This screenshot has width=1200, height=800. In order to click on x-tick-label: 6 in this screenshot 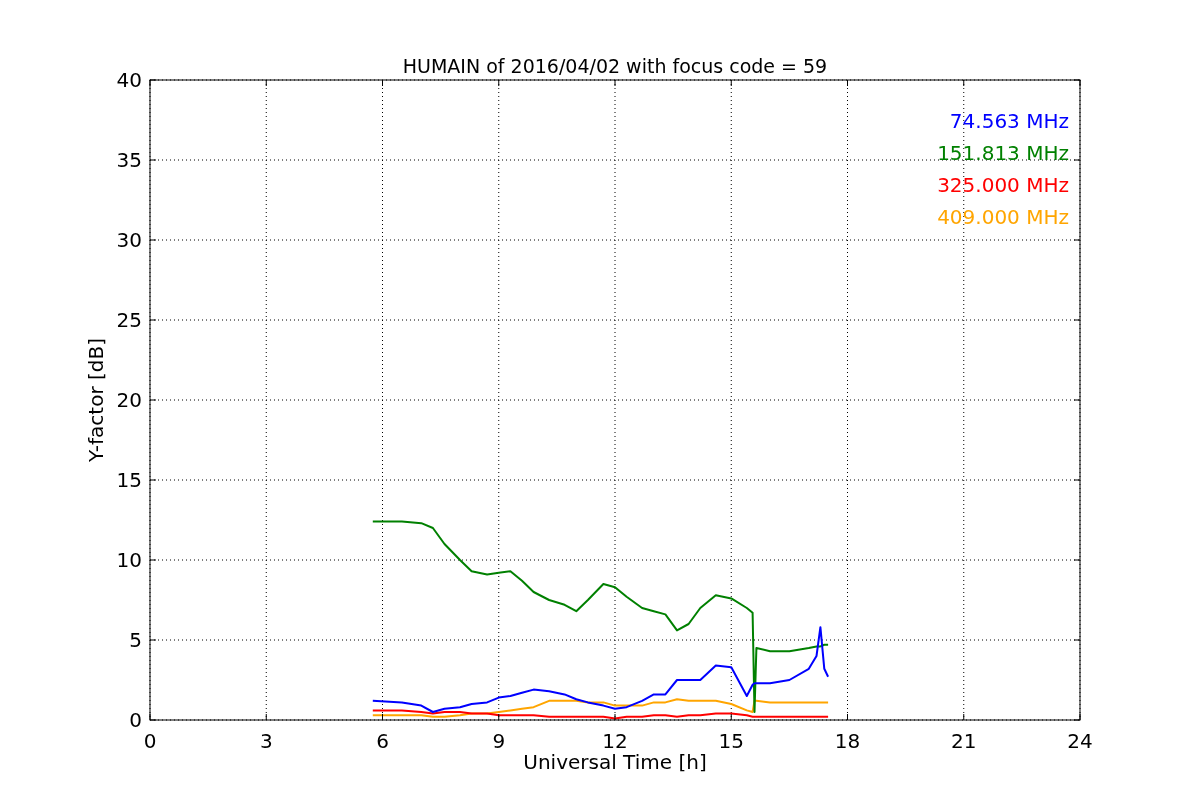, I will do `click(382, 741)`.